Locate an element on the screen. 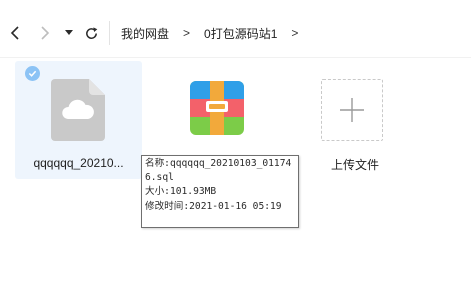 This screenshot has width=471, height=292. toolbar-divider is located at coordinates (235, 57).